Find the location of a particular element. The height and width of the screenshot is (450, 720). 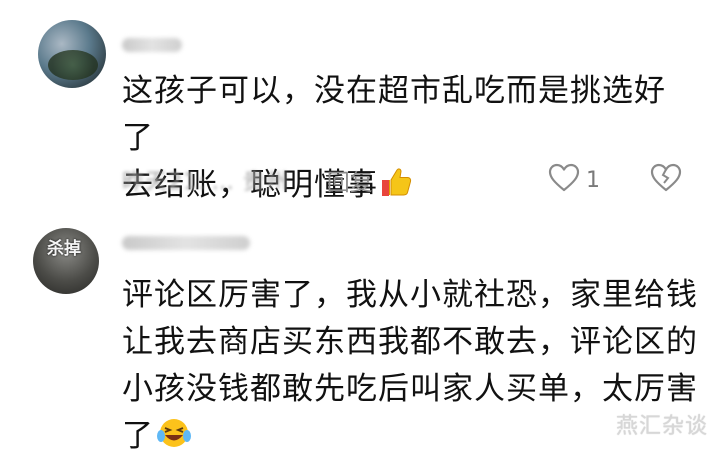

timestamp-location: 昨天21: … 贵州 is located at coordinates (205, 182).